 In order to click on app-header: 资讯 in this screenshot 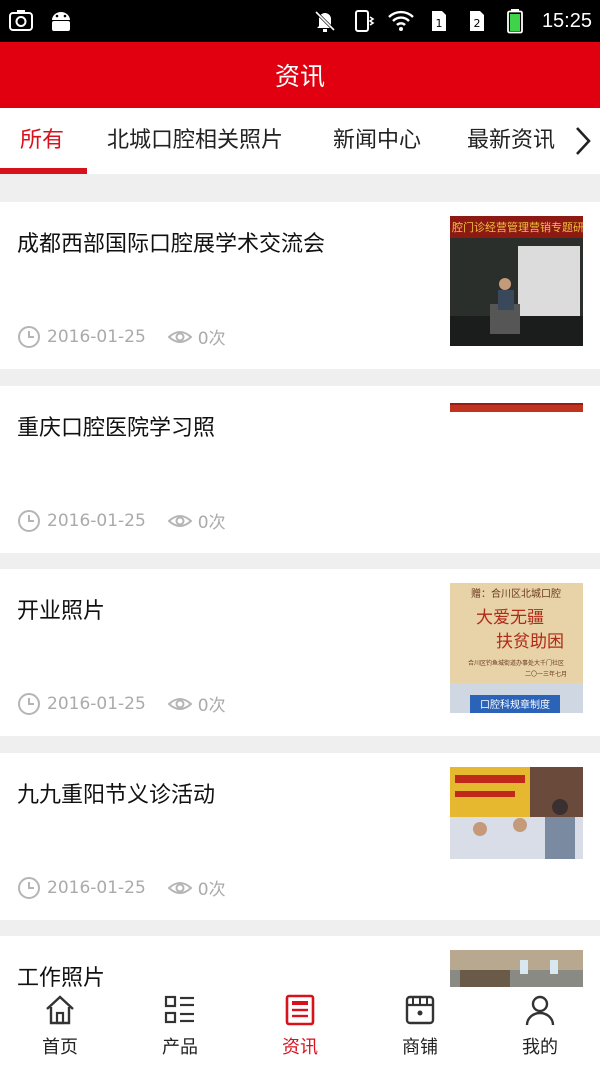, I will do `click(300, 75)`.